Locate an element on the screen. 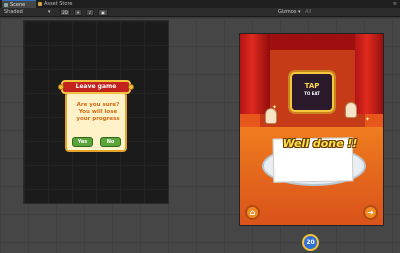  scene-icon is located at coordinates (6, 5).